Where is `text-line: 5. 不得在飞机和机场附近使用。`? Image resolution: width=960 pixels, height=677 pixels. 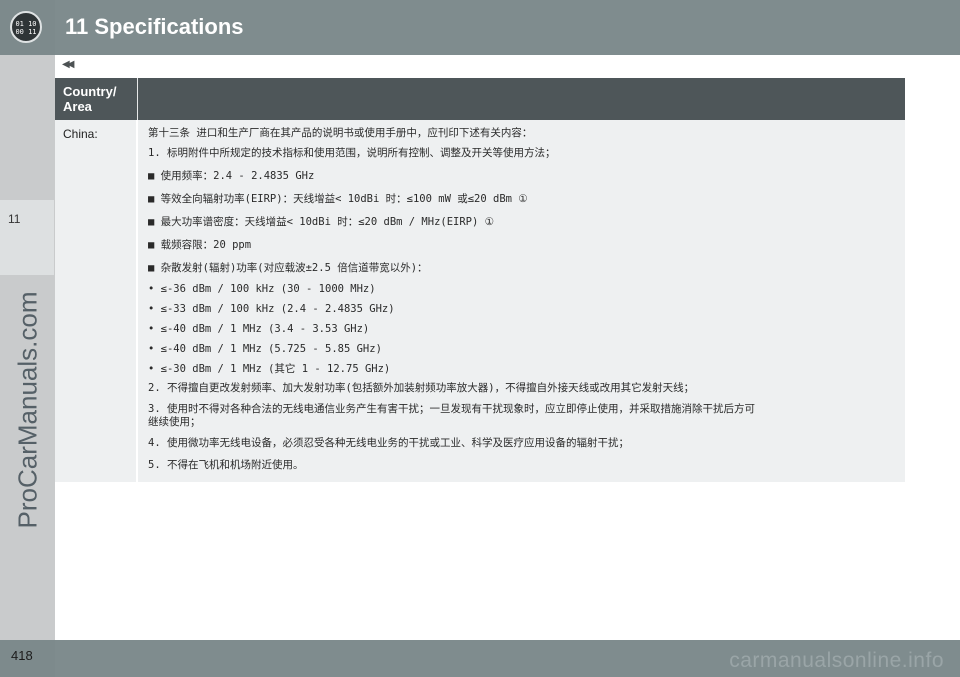
text-line: 5. 不得在飞机和机场附近使用。 is located at coordinates (226, 465).